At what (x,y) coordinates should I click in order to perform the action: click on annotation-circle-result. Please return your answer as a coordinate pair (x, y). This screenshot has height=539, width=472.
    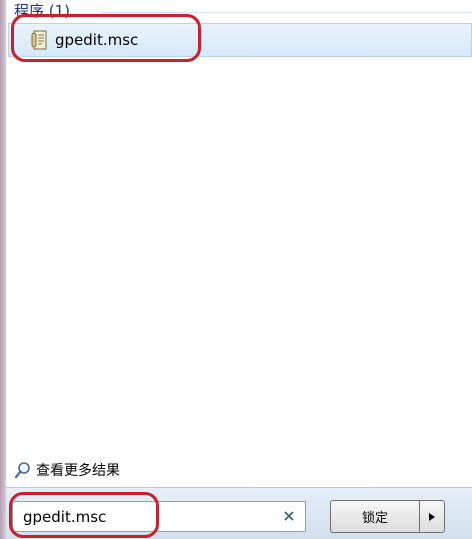
    Looking at the image, I should click on (106, 38).